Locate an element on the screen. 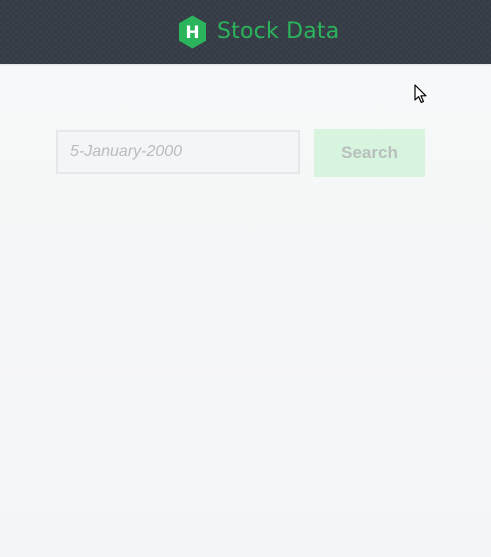 This screenshot has width=491, height=557. hexagon-logo-icon: H is located at coordinates (192, 32).